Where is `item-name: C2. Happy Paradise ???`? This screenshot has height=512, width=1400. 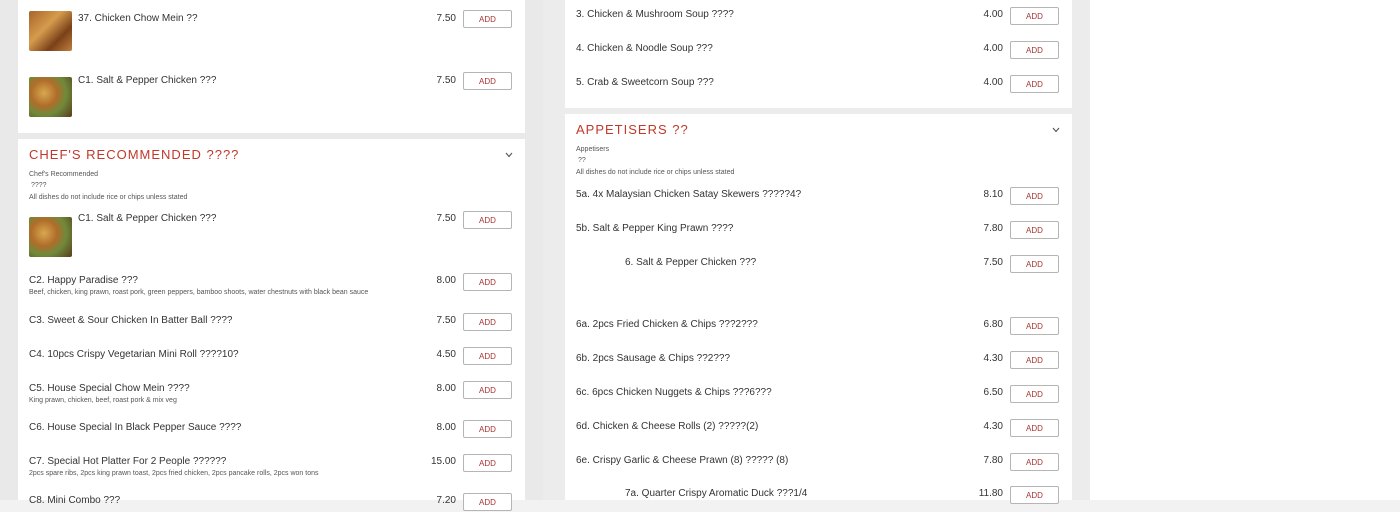
item-name: C2. Happy Paradise ??? is located at coordinates (83, 280).